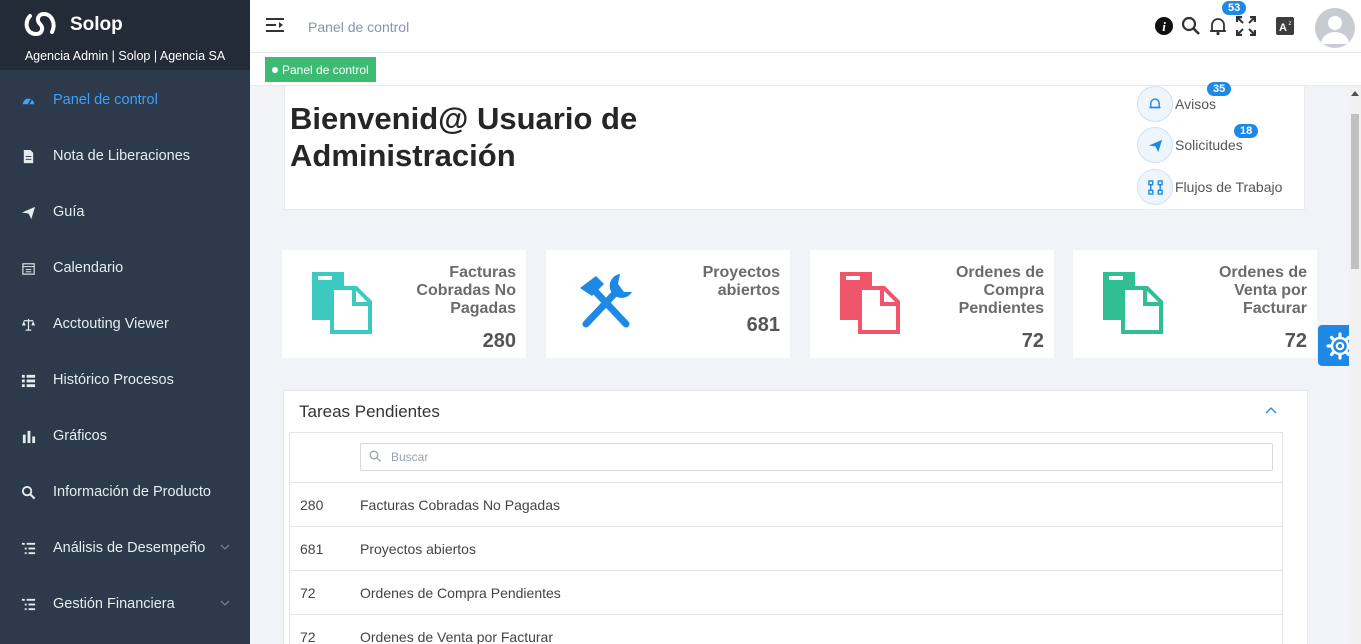 This screenshot has width=1361, height=644. I want to click on sidebar-item-label: Nota de Liberaciones, so click(122, 156).